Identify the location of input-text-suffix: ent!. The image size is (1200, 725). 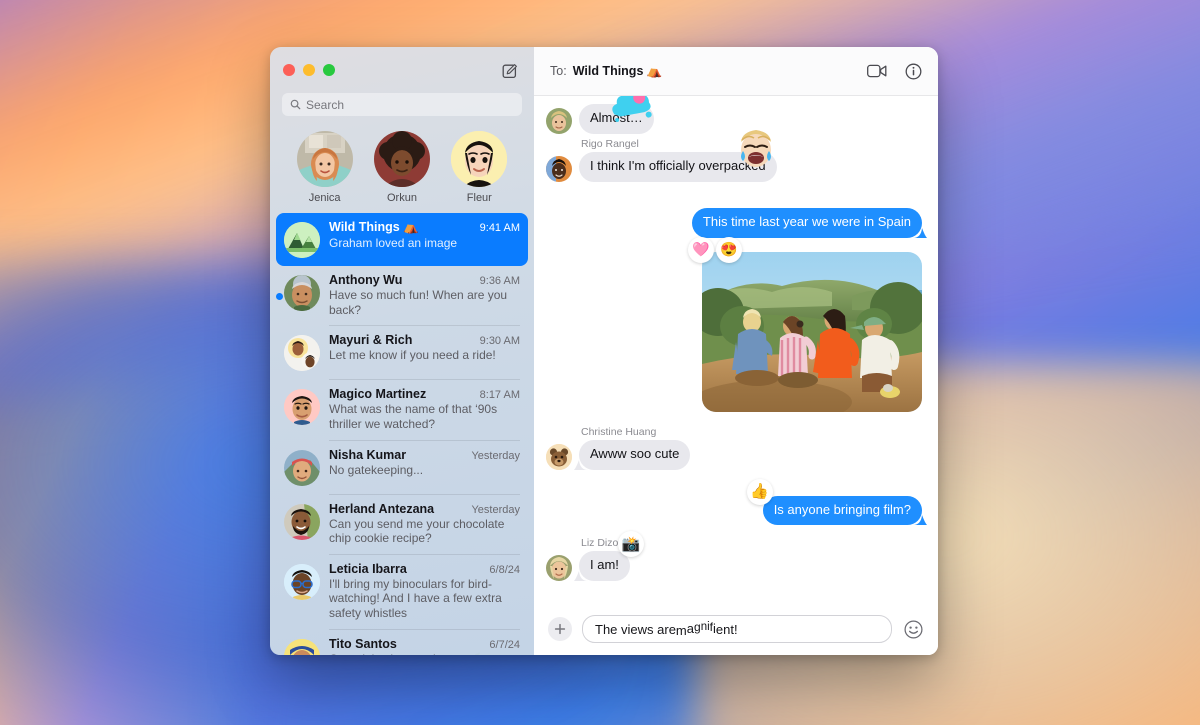
(726, 629).